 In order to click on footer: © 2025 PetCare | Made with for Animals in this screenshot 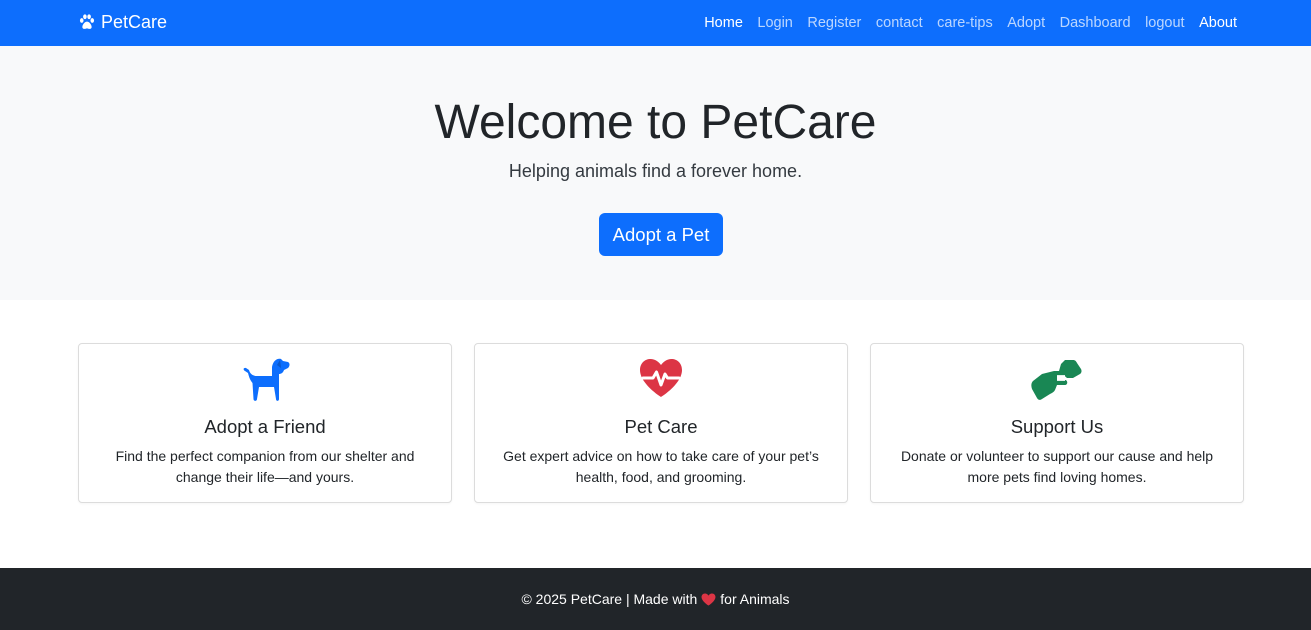, I will do `click(655, 599)`.